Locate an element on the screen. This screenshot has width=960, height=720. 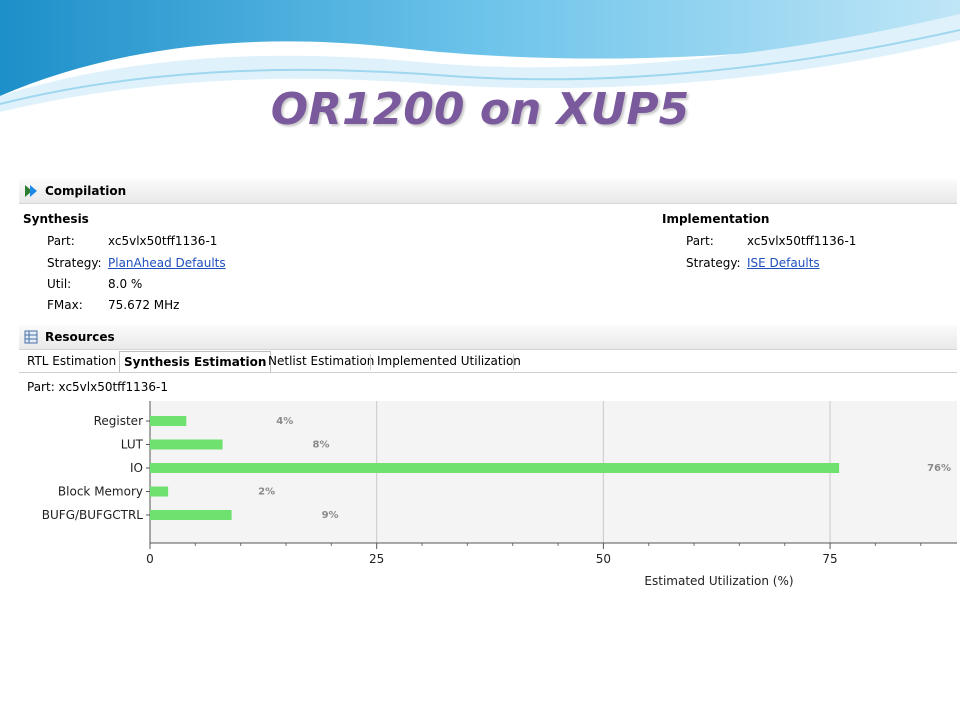
bar-value-label: 9% is located at coordinates (330, 515).